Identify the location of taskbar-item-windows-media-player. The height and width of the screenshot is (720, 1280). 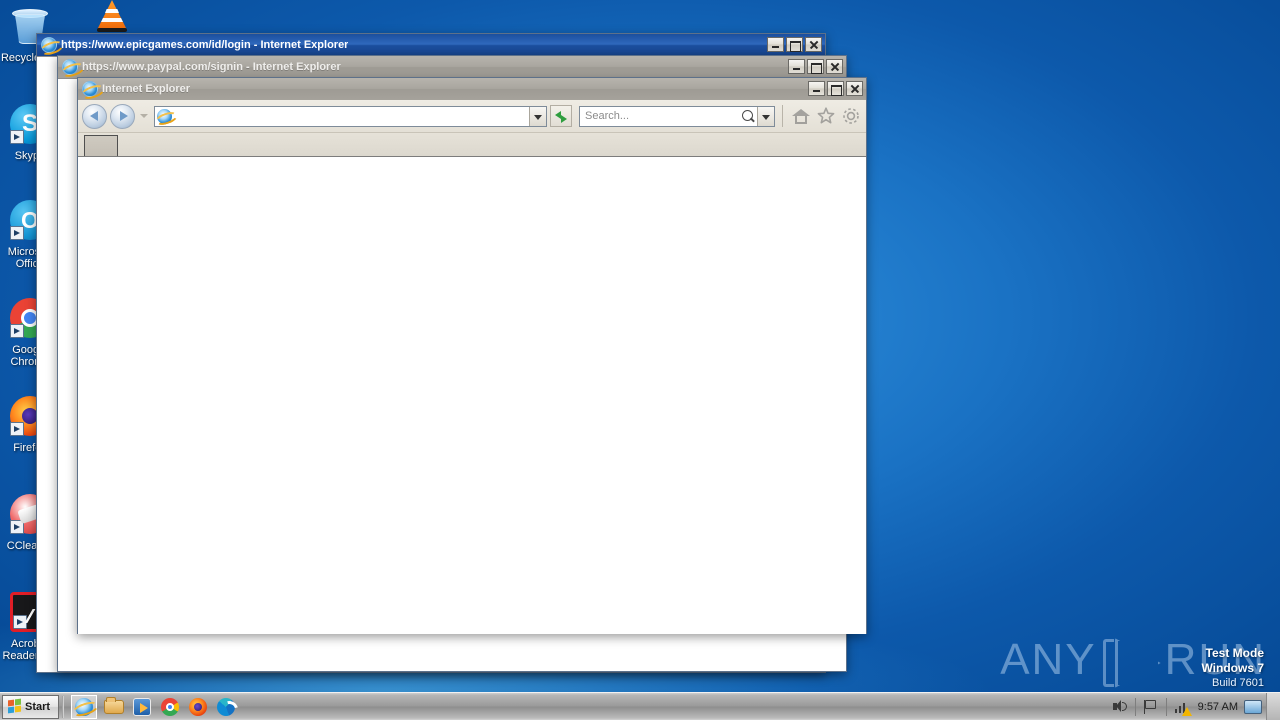
(142, 707).